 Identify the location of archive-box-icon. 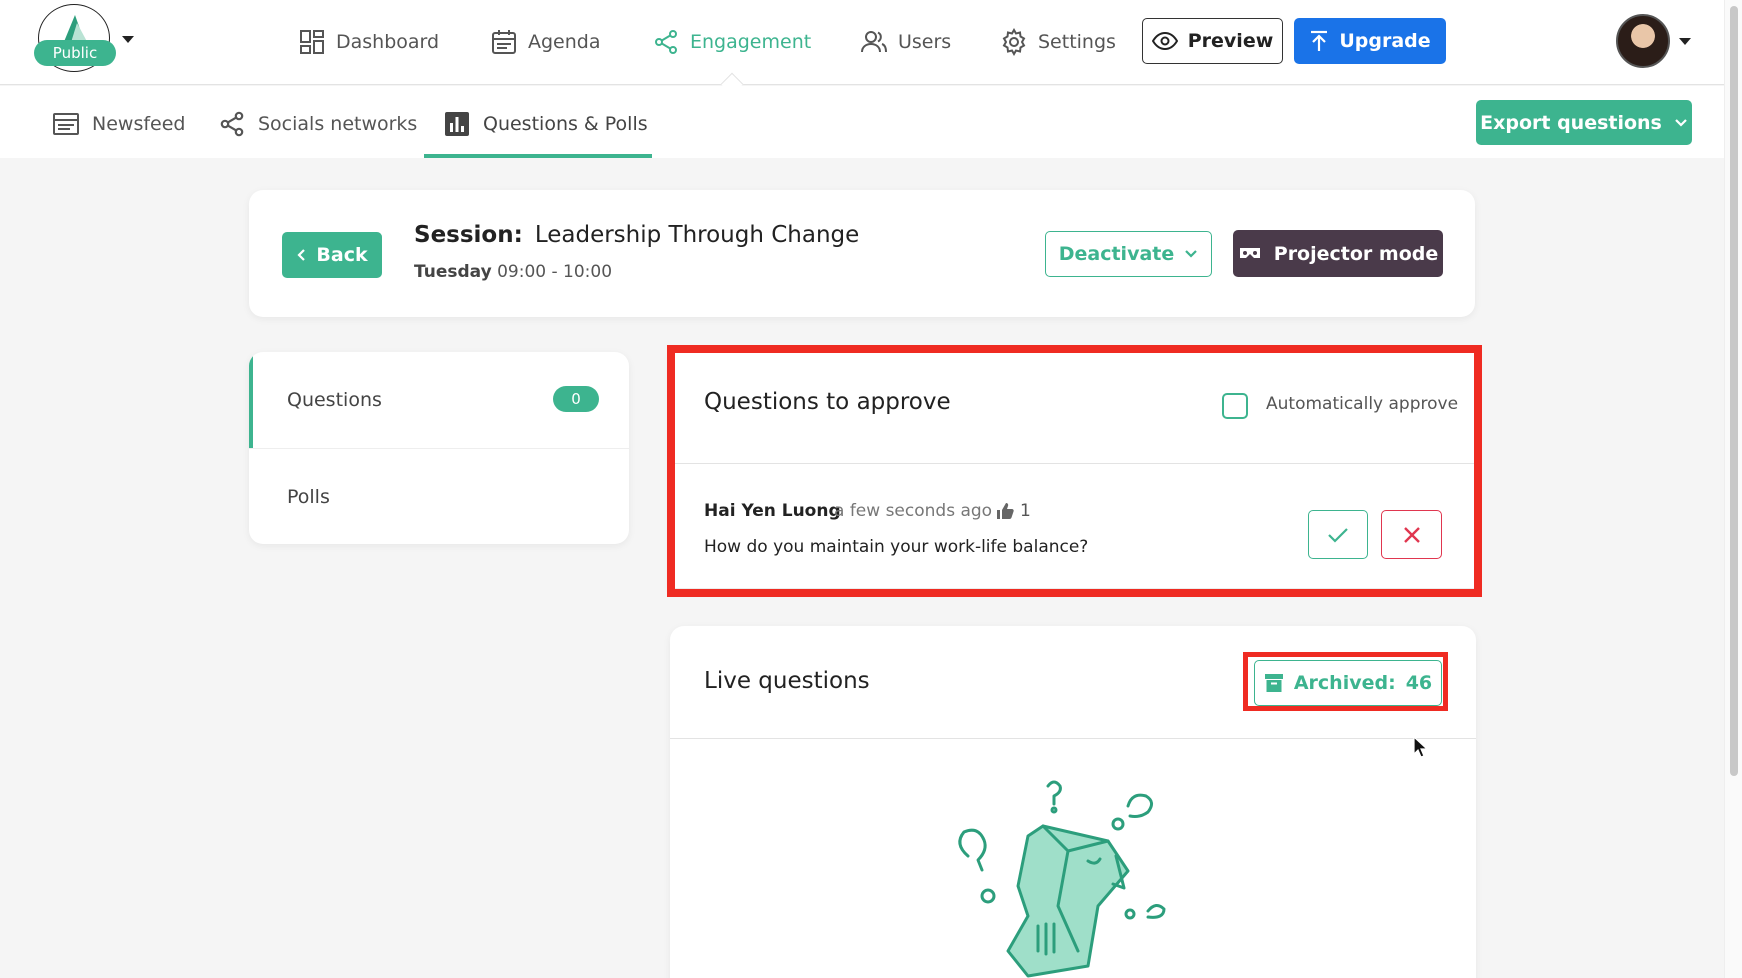
(1273, 683).